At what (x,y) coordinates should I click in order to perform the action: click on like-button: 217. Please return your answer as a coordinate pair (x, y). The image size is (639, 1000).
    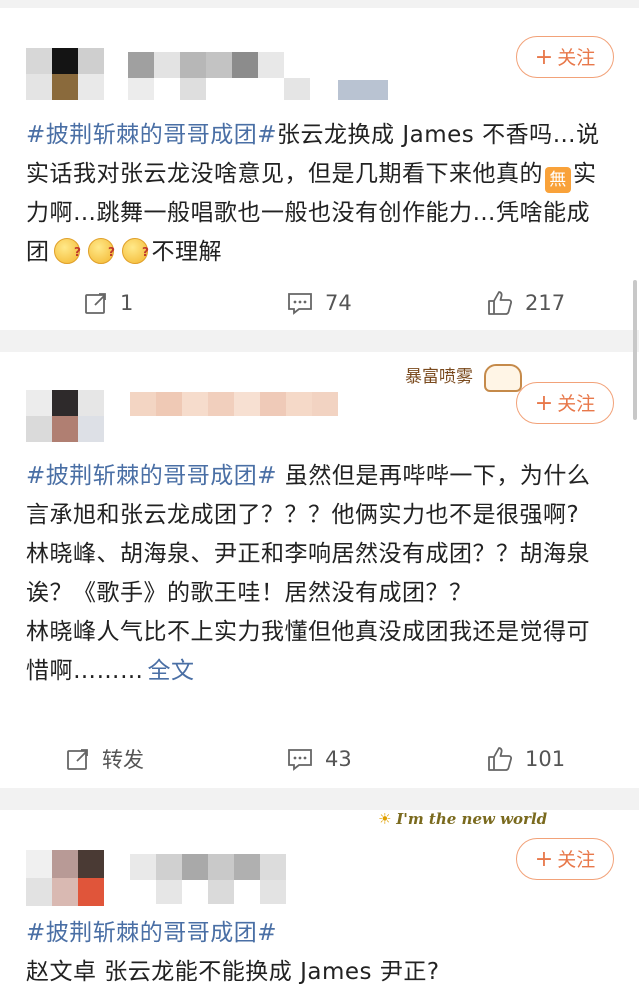
    Looking at the image, I should click on (526, 303).